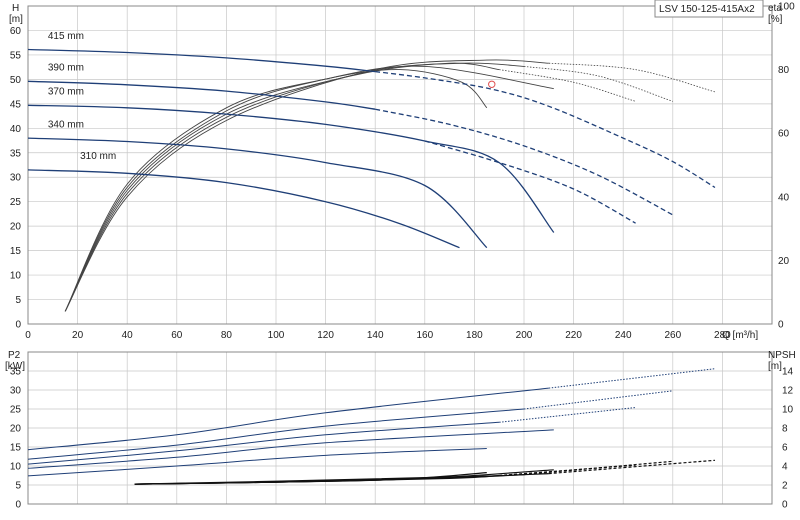  What do you see at coordinates (227, 335) in the screenshot?
I see `x-tick-label: 80` at bounding box center [227, 335].